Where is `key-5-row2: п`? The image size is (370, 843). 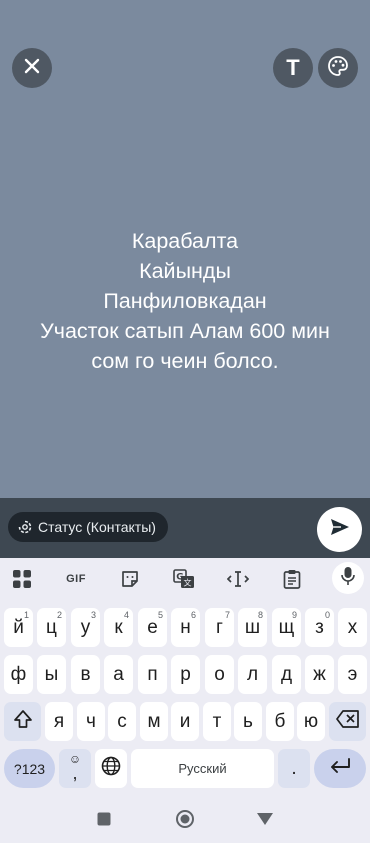 key-5-row2: п is located at coordinates (152, 674).